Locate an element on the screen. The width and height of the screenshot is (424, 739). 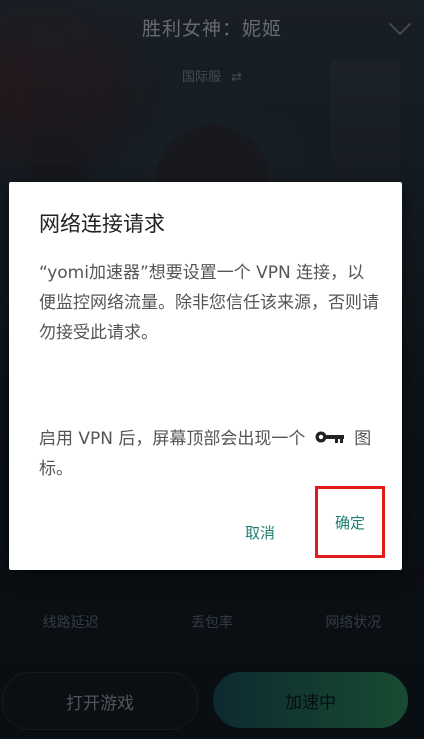
confirm-label: 确定 is located at coordinates (349, 522).